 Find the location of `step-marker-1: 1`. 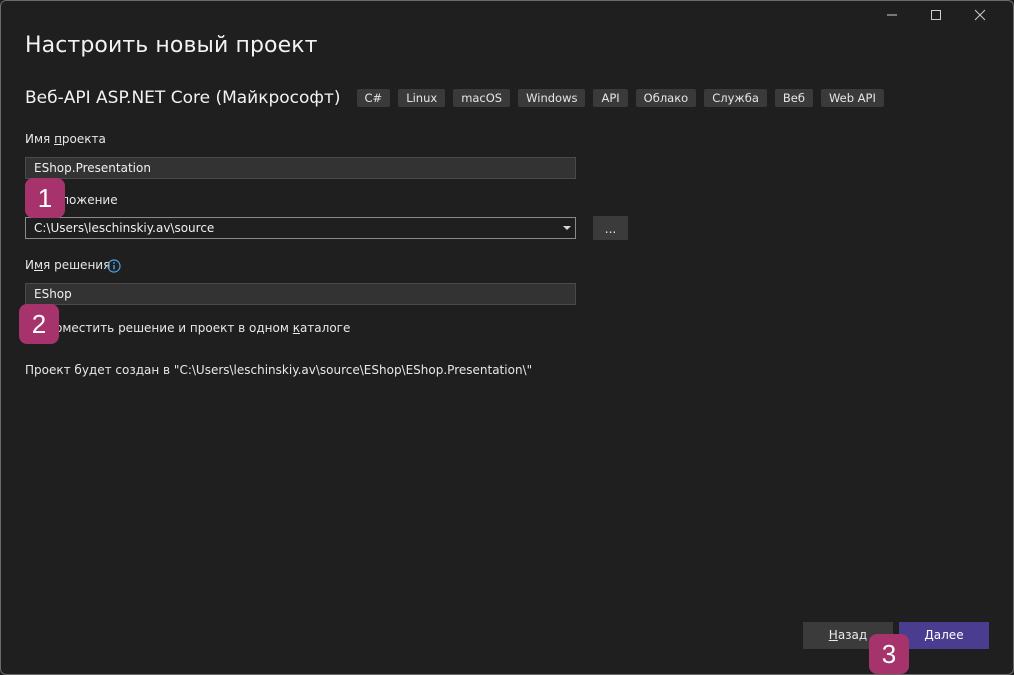

step-marker-1: 1 is located at coordinates (45, 198).